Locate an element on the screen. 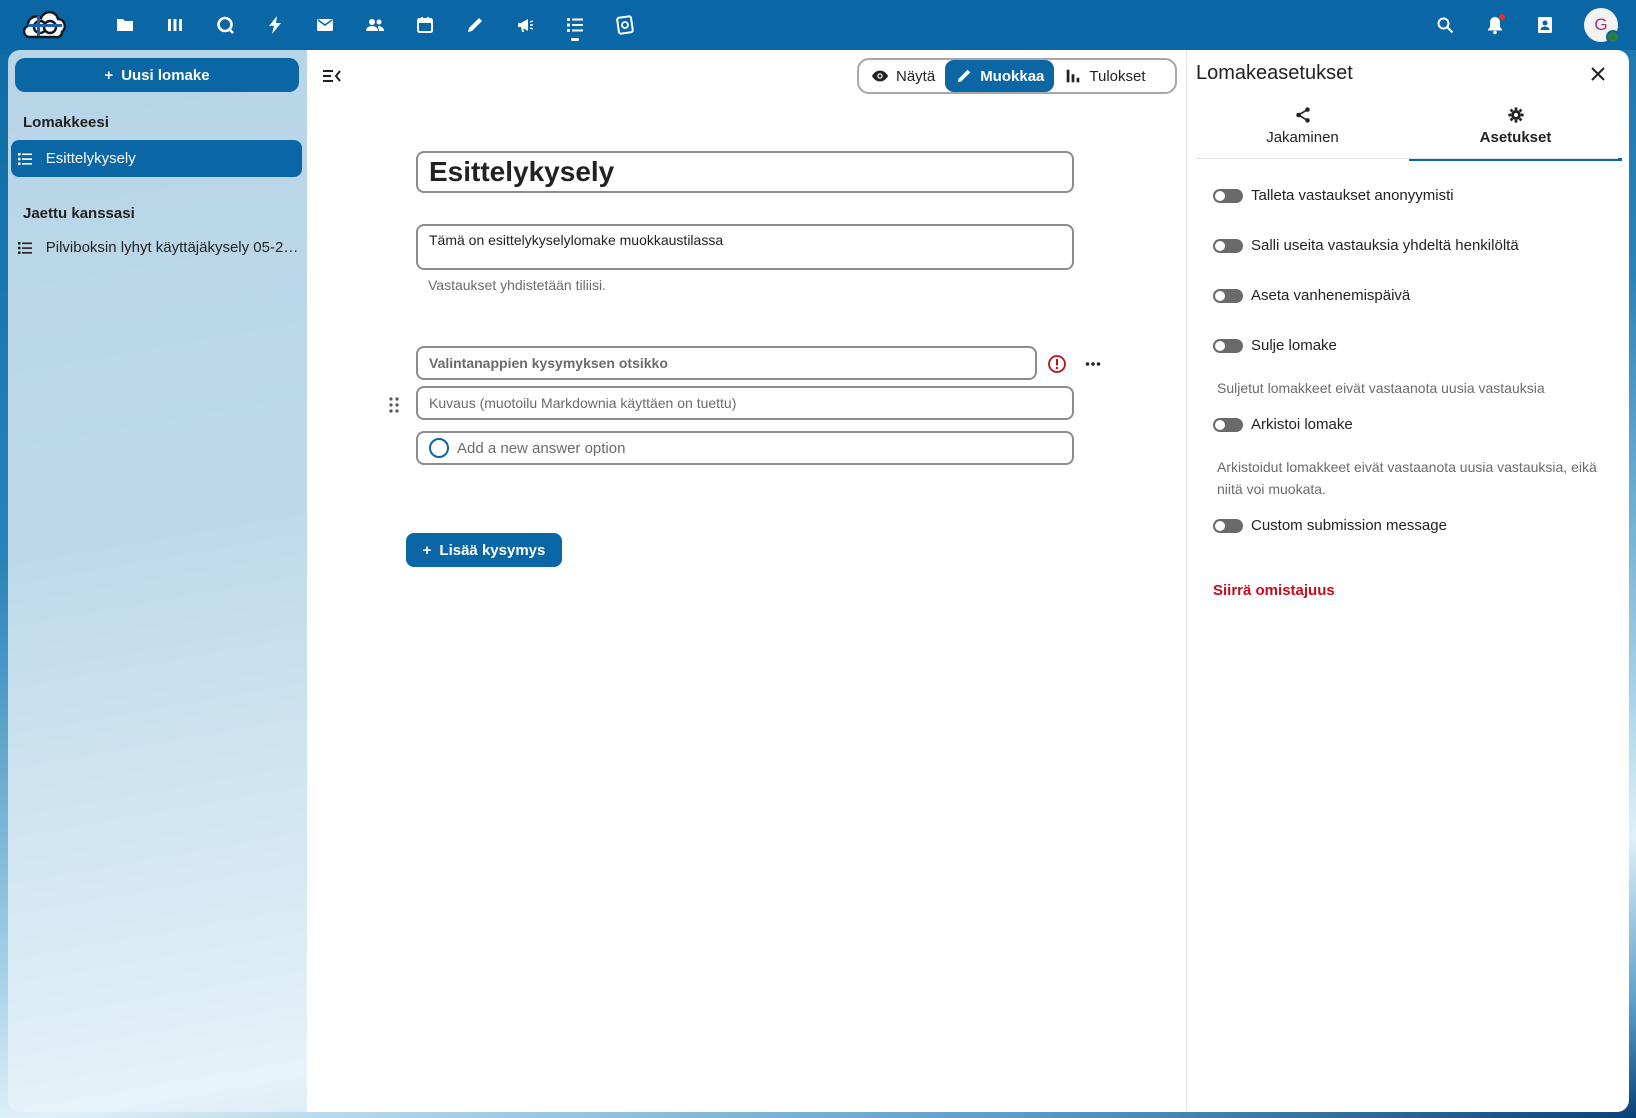  radio-circle-icon is located at coordinates (439, 448).